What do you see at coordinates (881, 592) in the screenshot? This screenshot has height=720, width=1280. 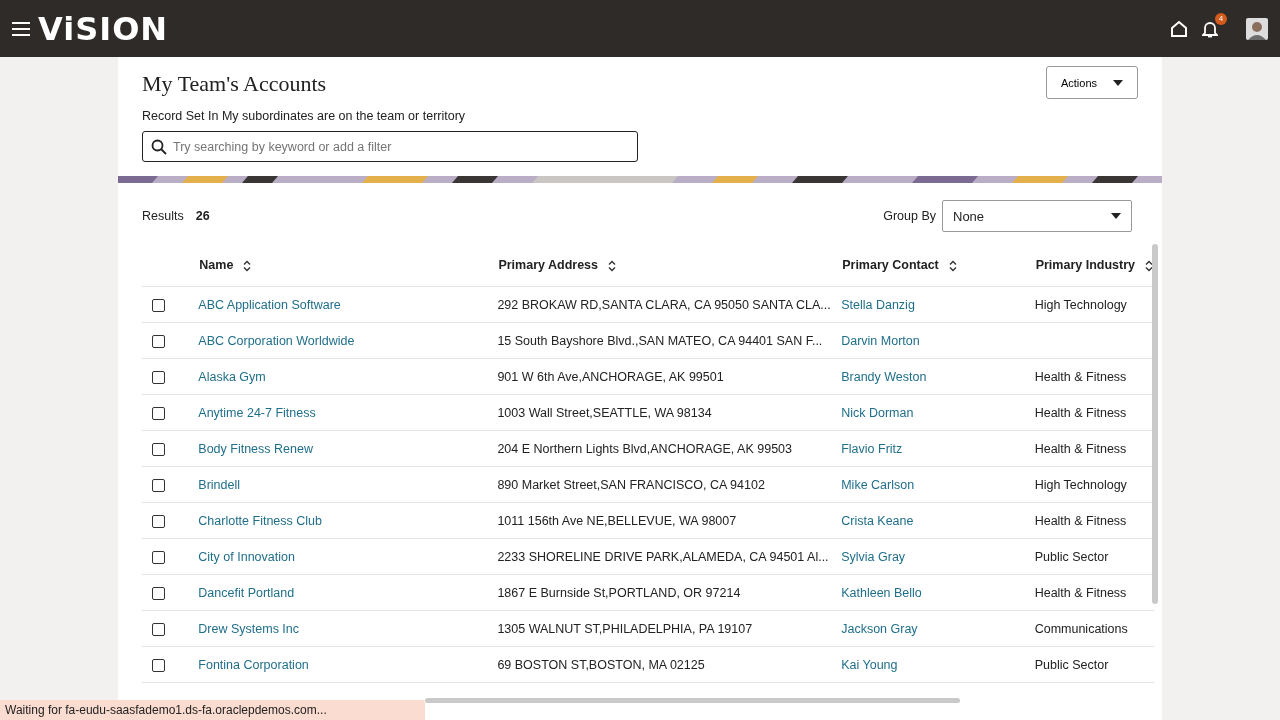 I see `contact-link: Kathleen Bello` at bounding box center [881, 592].